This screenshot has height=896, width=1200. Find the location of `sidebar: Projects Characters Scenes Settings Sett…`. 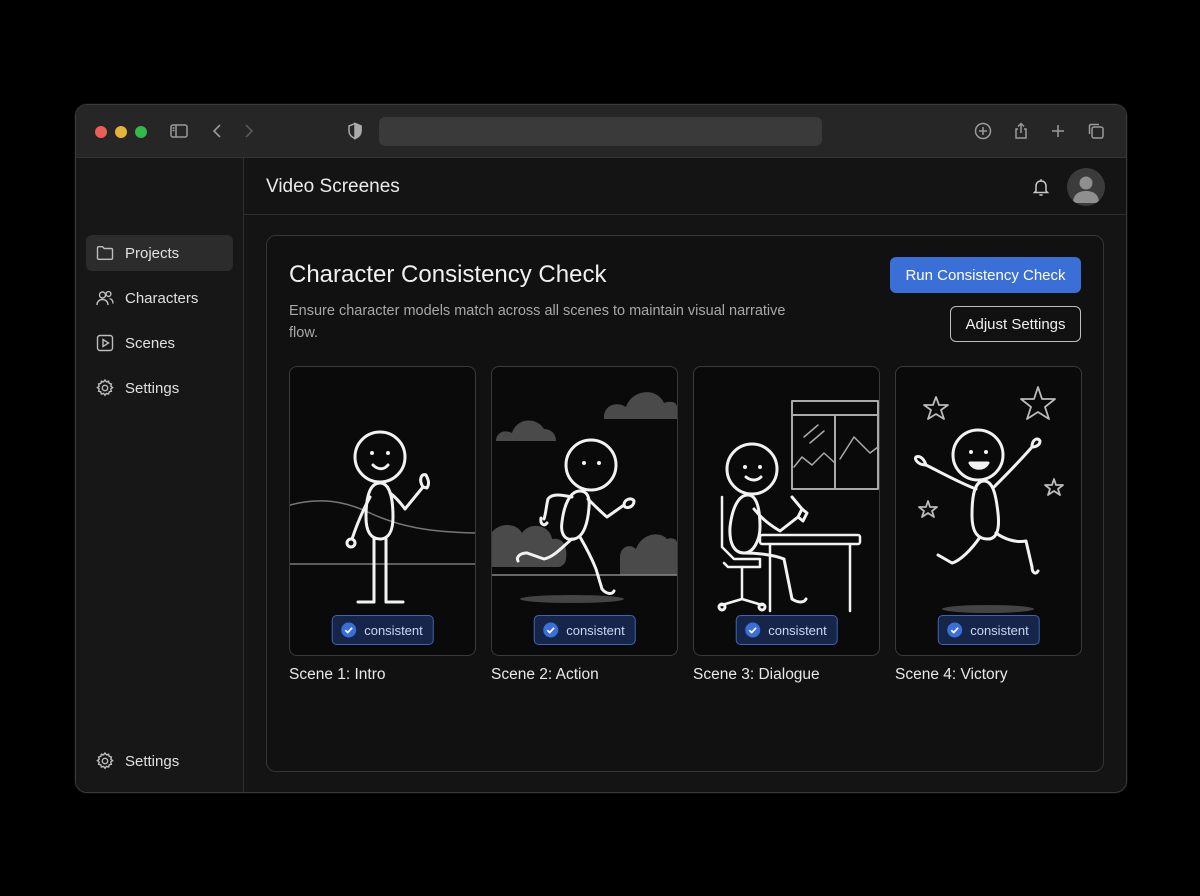

sidebar: Projects Characters Scenes Settings Sett… is located at coordinates (160, 475).